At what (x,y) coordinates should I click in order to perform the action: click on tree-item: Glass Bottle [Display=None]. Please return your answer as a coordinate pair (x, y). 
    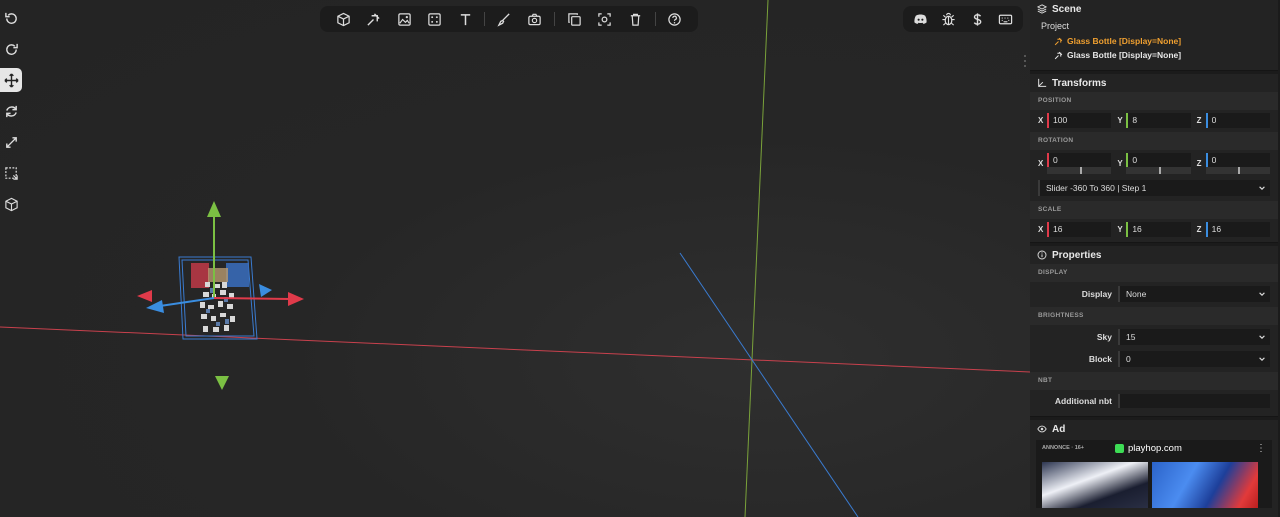
    Looking at the image, I should click on (1154, 55).